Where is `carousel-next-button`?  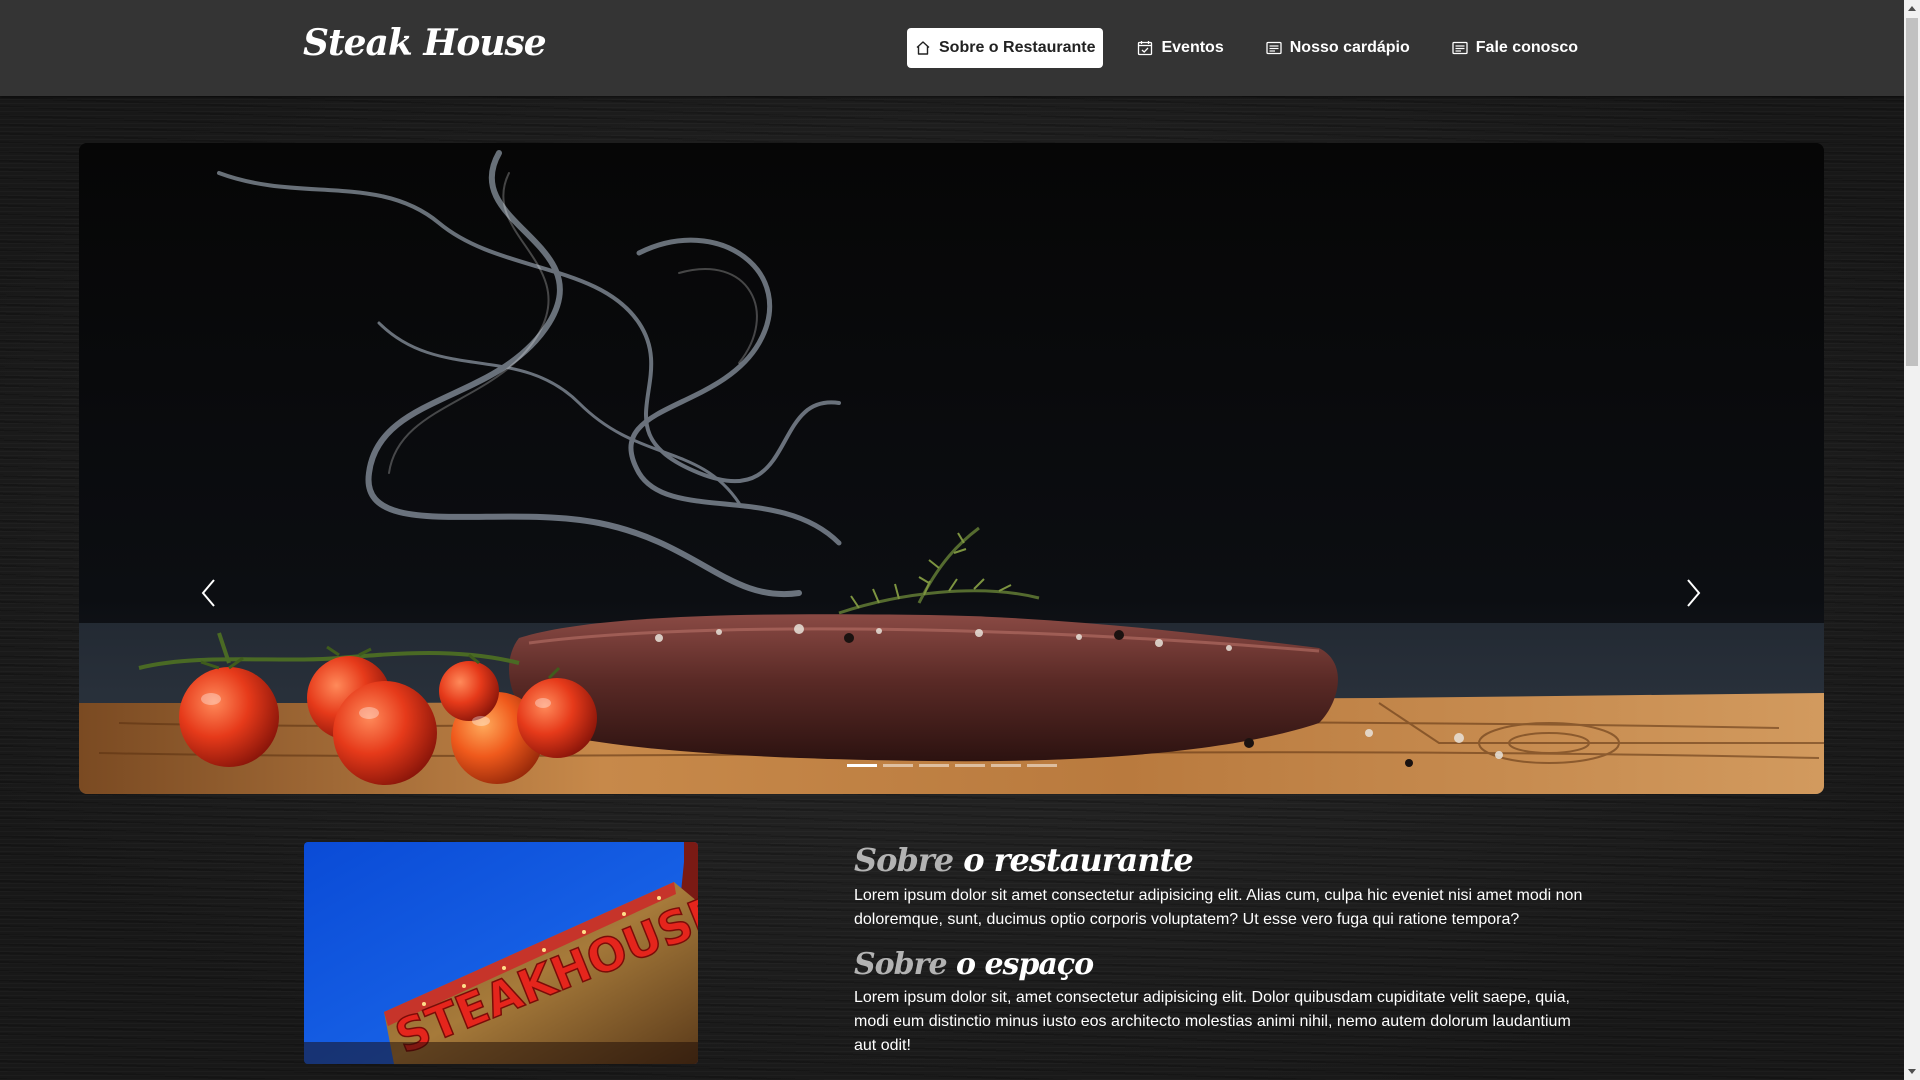
carousel-next-button is located at coordinates (1693, 593).